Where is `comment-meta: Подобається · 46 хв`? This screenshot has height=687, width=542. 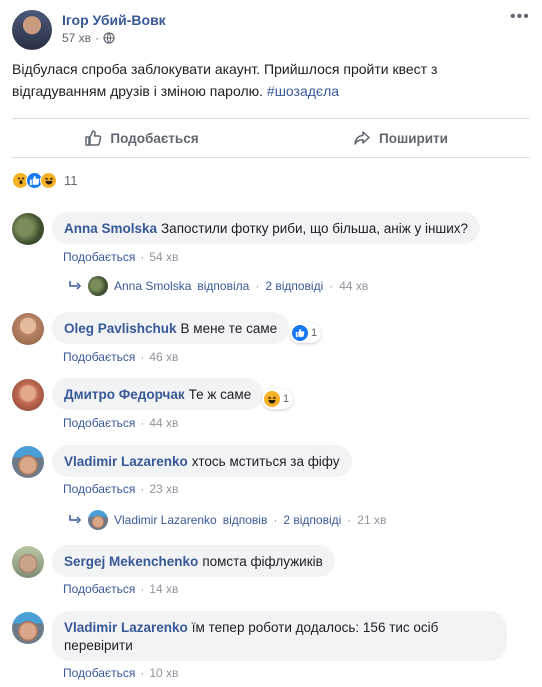 comment-meta: Подобається · 46 хв is located at coordinates (121, 357).